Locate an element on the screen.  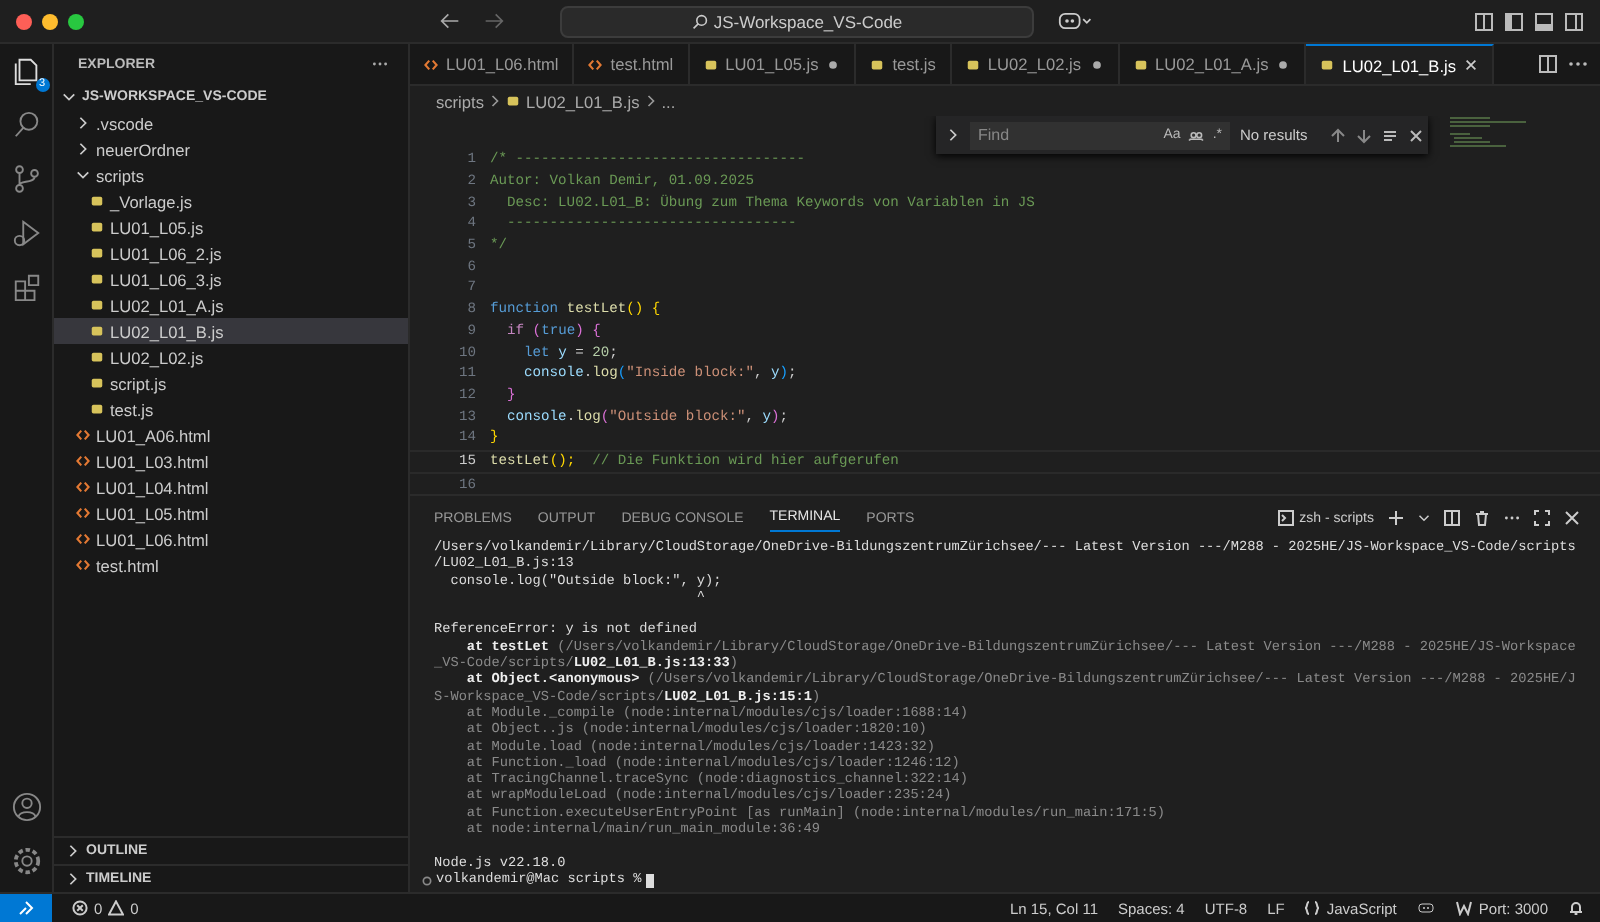
back-arrow-icon is located at coordinates (450, 21).